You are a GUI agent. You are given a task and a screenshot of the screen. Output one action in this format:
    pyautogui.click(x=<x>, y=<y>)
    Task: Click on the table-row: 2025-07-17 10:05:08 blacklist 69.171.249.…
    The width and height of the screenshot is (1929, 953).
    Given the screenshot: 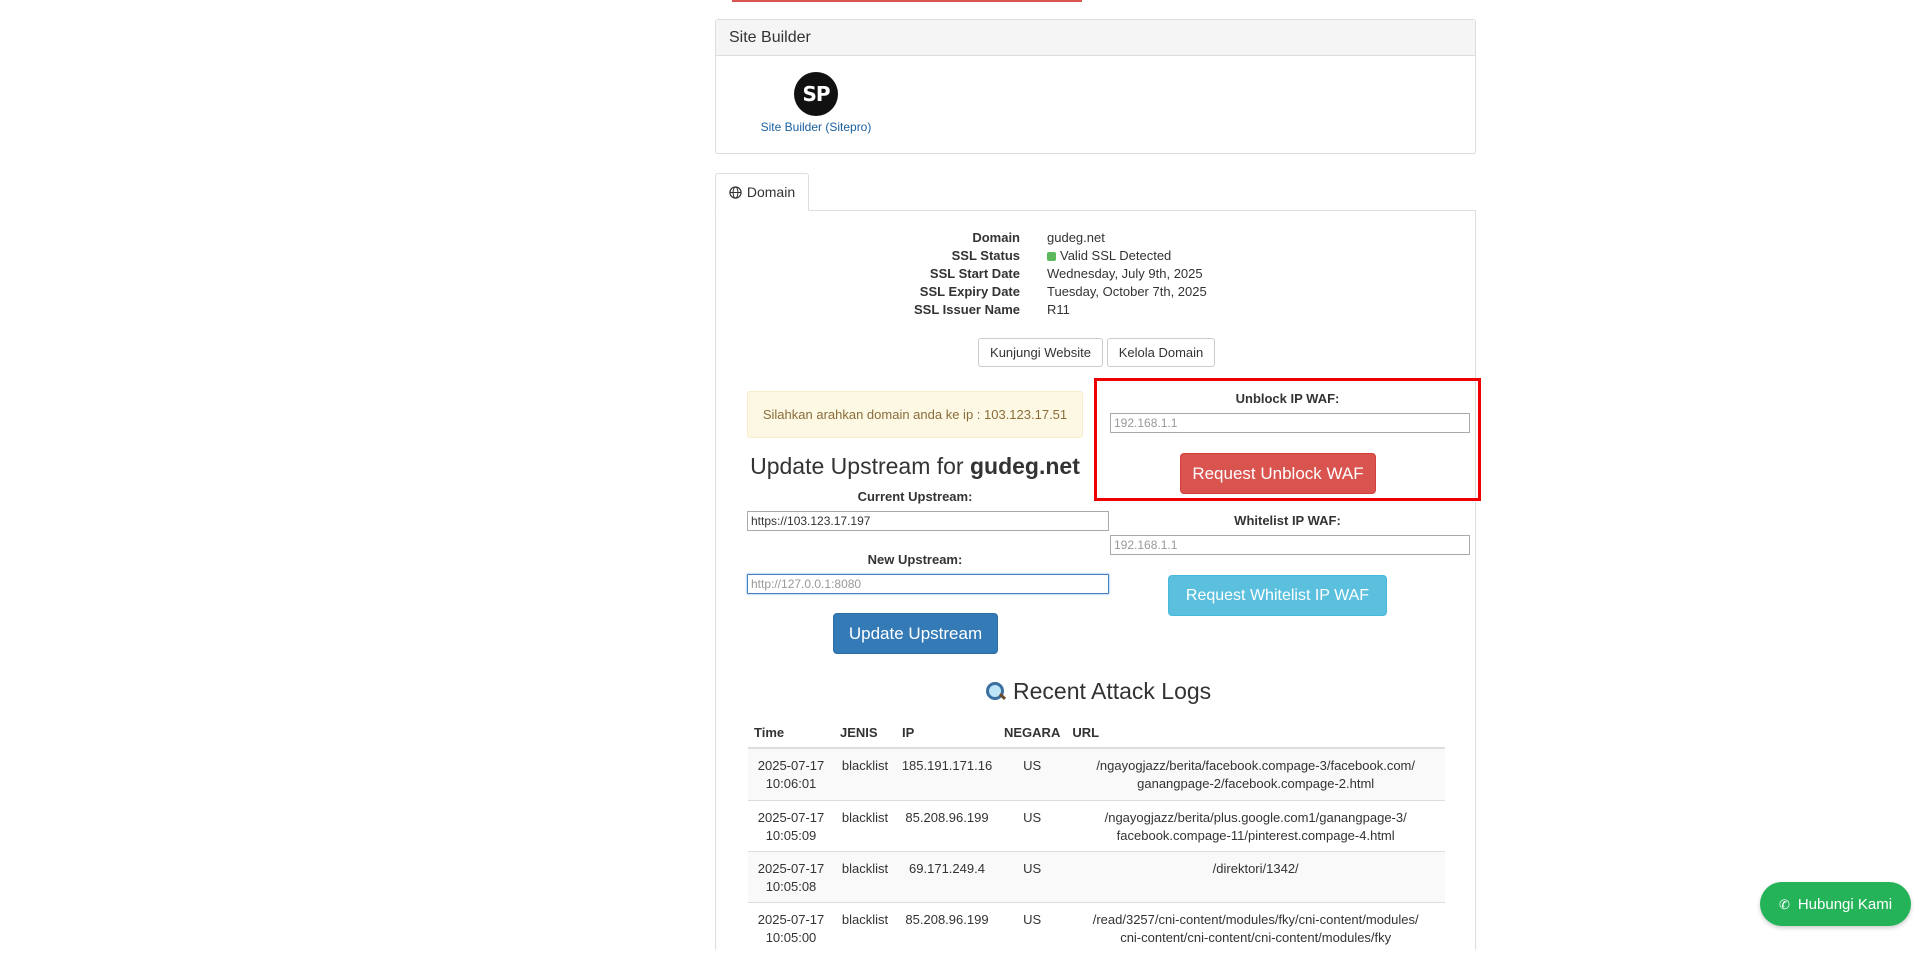 What is the action you would take?
    pyautogui.click(x=1096, y=876)
    